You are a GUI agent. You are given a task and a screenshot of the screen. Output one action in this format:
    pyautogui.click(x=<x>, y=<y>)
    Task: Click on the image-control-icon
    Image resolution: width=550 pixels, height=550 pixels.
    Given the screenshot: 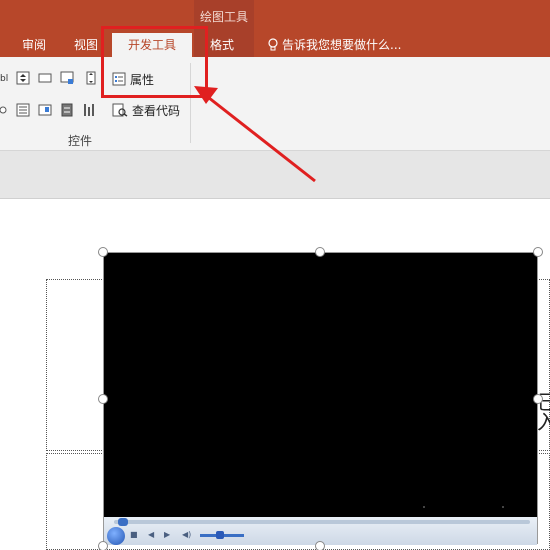 What is the action you would take?
    pyautogui.click(x=67, y=78)
    